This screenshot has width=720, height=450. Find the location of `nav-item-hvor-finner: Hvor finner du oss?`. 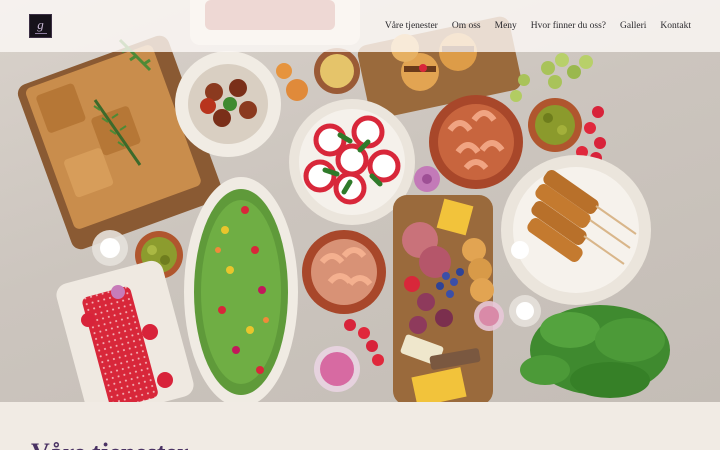

nav-item-hvor-finner: Hvor finner du oss? is located at coordinates (568, 26).